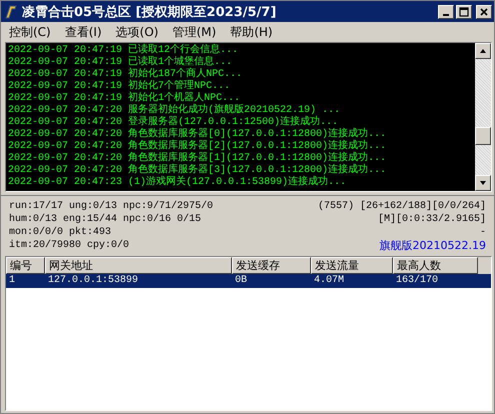  What do you see at coordinates (432, 245) in the screenshot?
I see `version-text: 旗舰版20210522.19` at bounding box center [432, 245].